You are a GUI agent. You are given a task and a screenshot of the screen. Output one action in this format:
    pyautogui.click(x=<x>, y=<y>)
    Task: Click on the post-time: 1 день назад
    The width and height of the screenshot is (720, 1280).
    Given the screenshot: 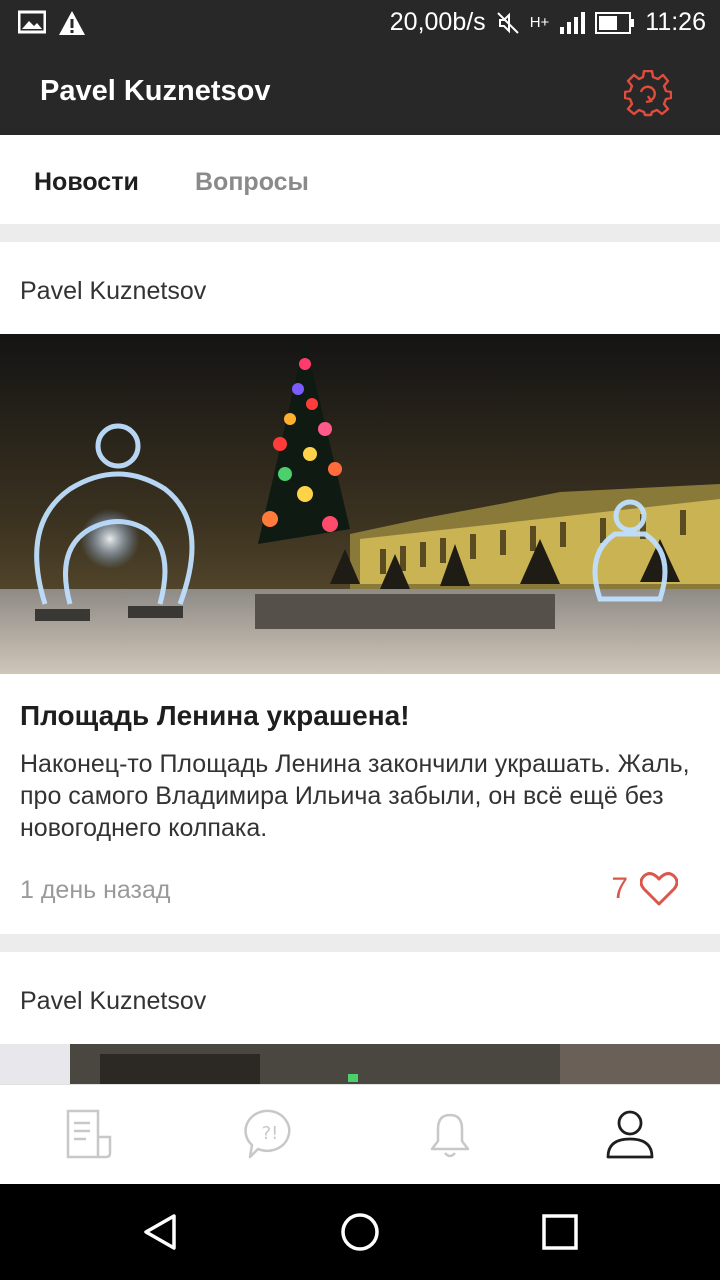 What is the action you would take?
    pyautogui.click(x=95, y=890)
    